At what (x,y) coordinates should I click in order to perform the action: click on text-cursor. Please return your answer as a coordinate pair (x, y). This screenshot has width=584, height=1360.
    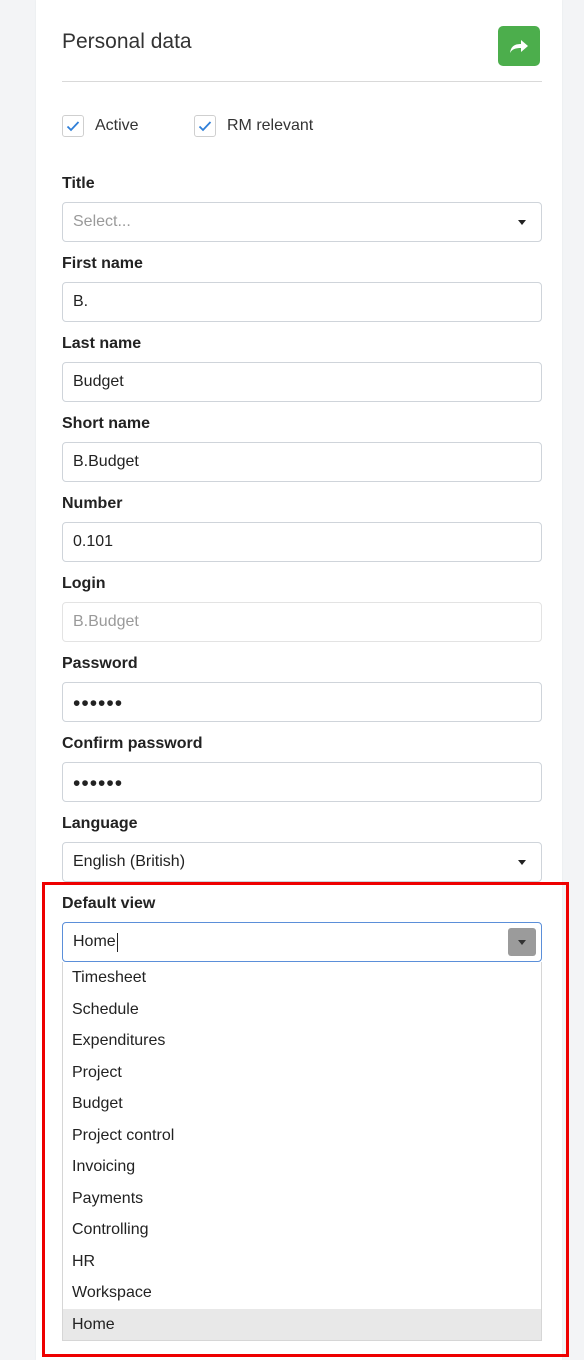
    Looking at the image, I should click on (117, 942).